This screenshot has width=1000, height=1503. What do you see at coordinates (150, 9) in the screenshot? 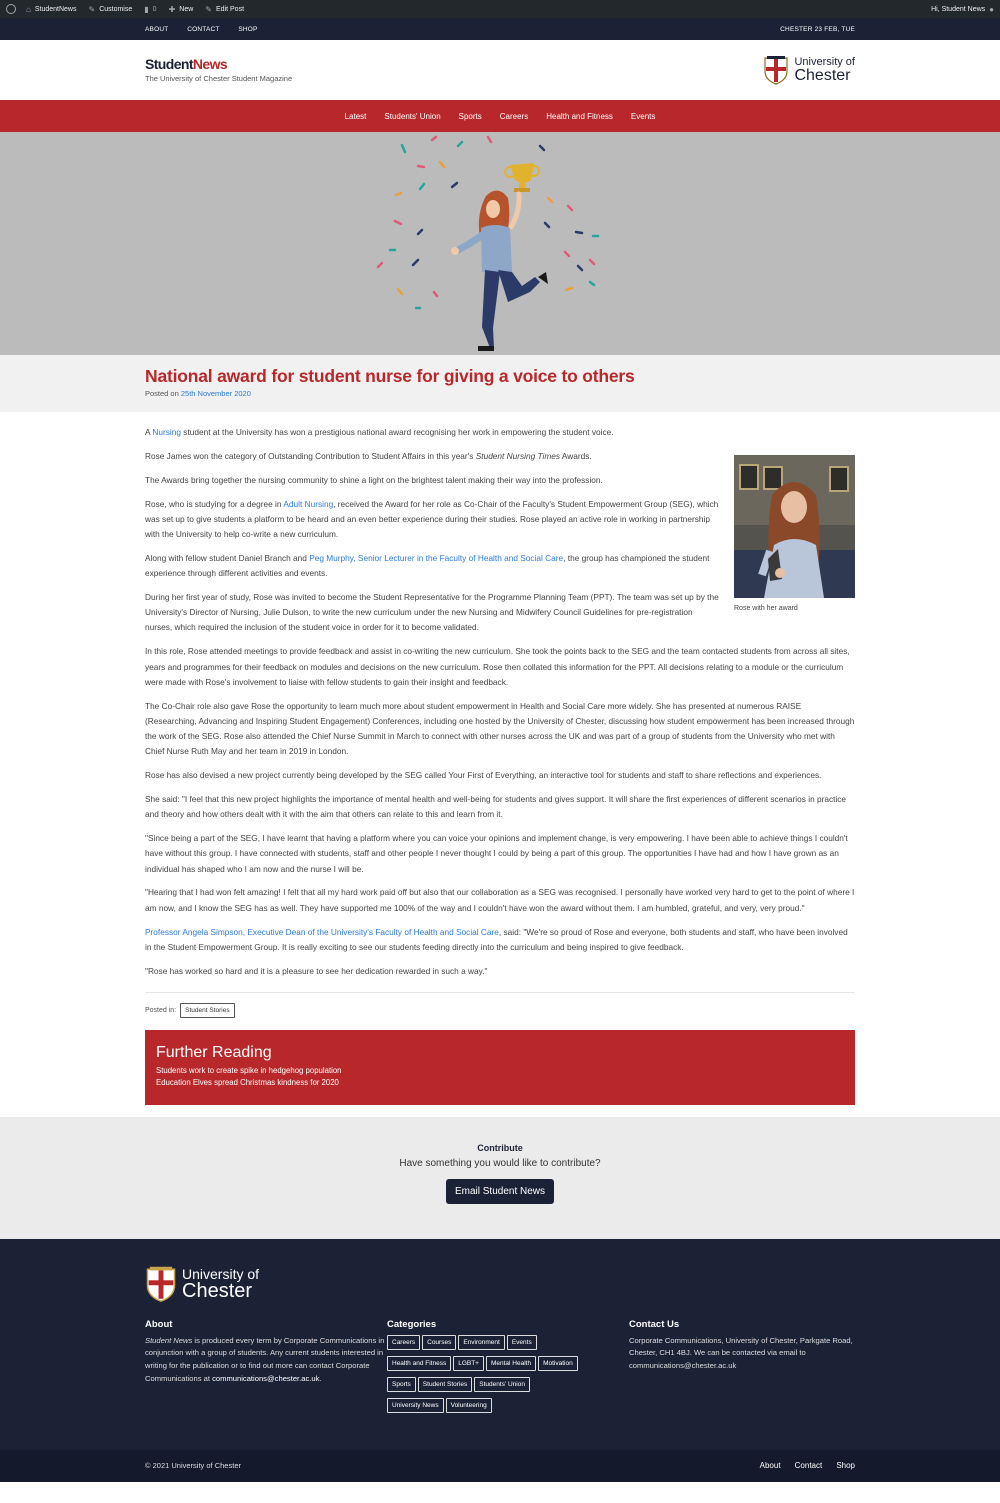
I see `admin-comments-link: ▮ 0` at bounding box center [150, 9].